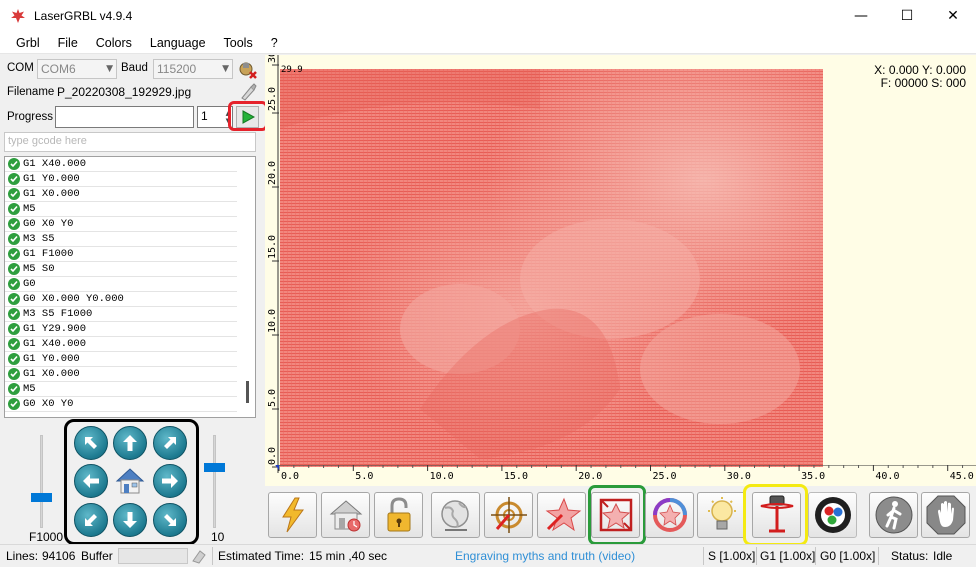 The image size is (976, 567). Describe the element at coordinates (170, 520) in the screenshot. I see `jog-southeast-button` at that location.